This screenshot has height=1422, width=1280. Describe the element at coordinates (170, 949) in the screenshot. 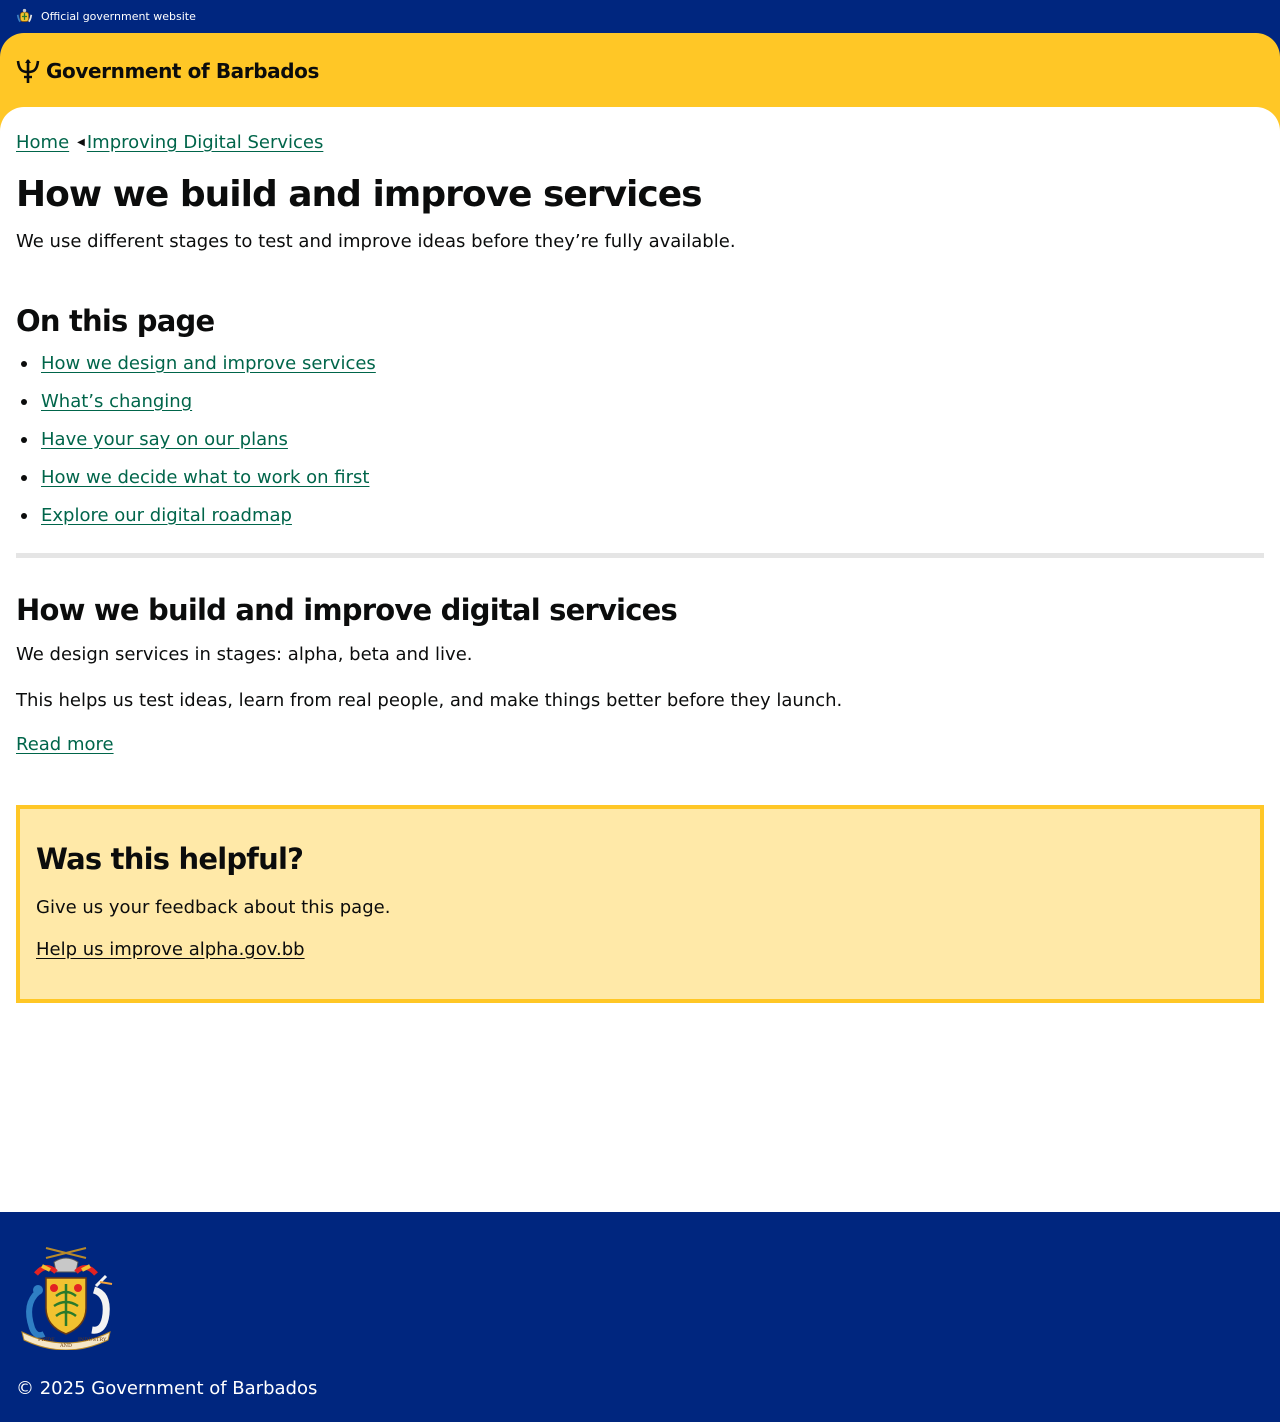

I see `feedback-link: Help us improve alpha.gov.bb` at that location.